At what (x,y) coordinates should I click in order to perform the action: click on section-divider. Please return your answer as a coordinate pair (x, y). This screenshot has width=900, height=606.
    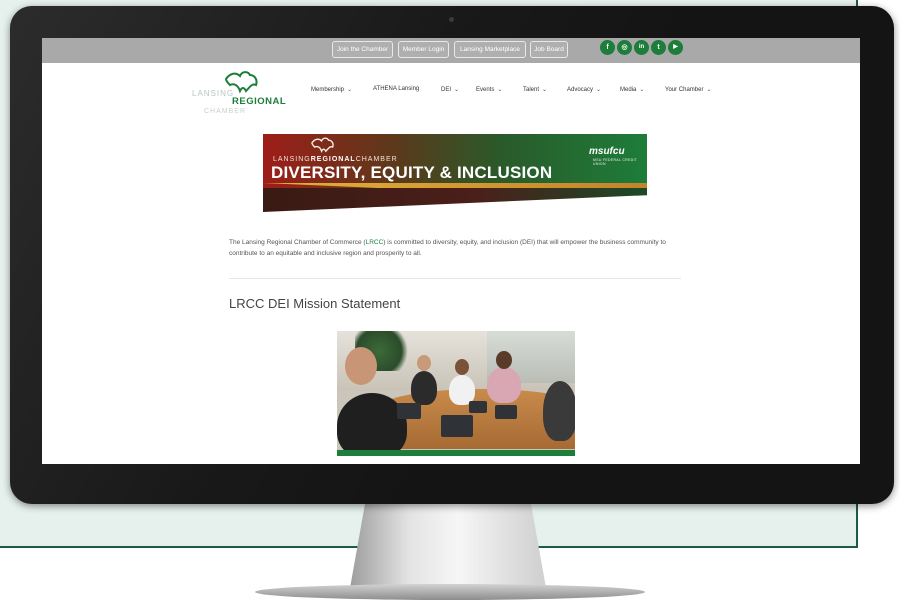
    Looking at the image, I should click on (455, 278).